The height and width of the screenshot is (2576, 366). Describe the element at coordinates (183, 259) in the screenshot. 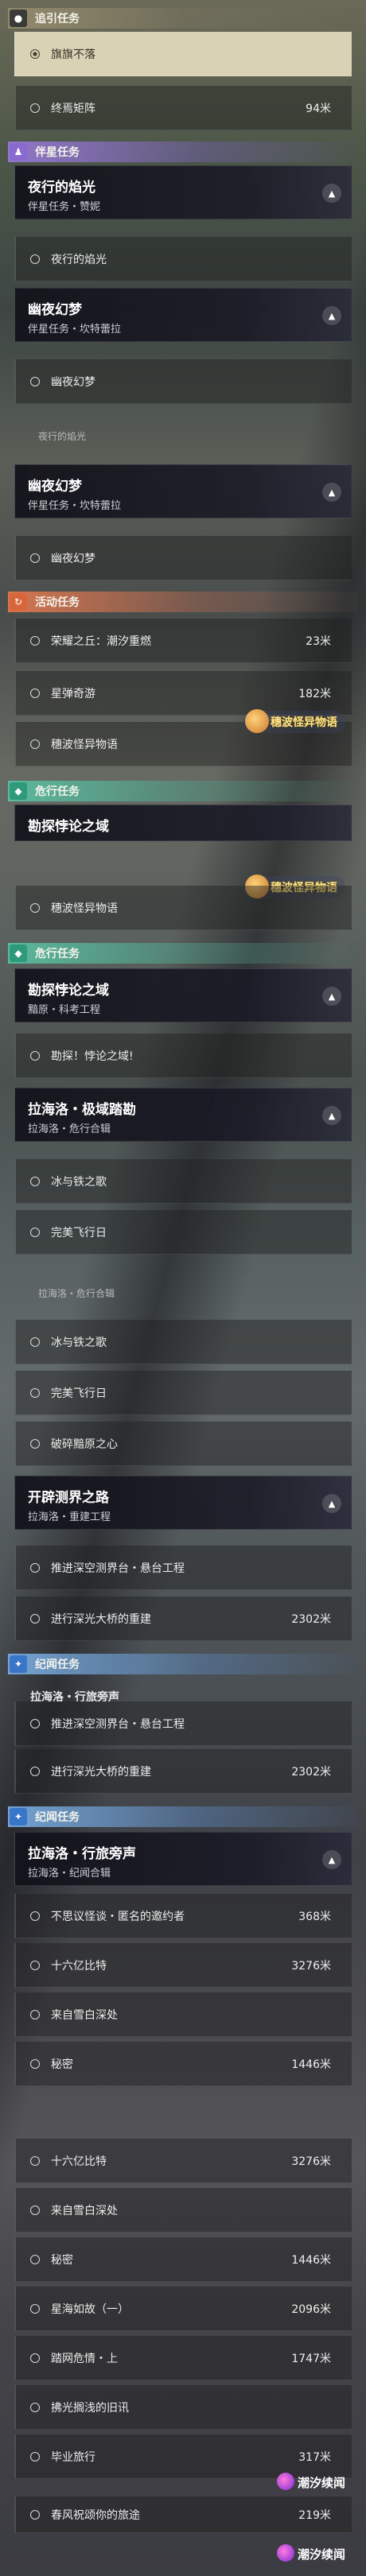

I see `objective-row: 夜行的焰光` at that location.